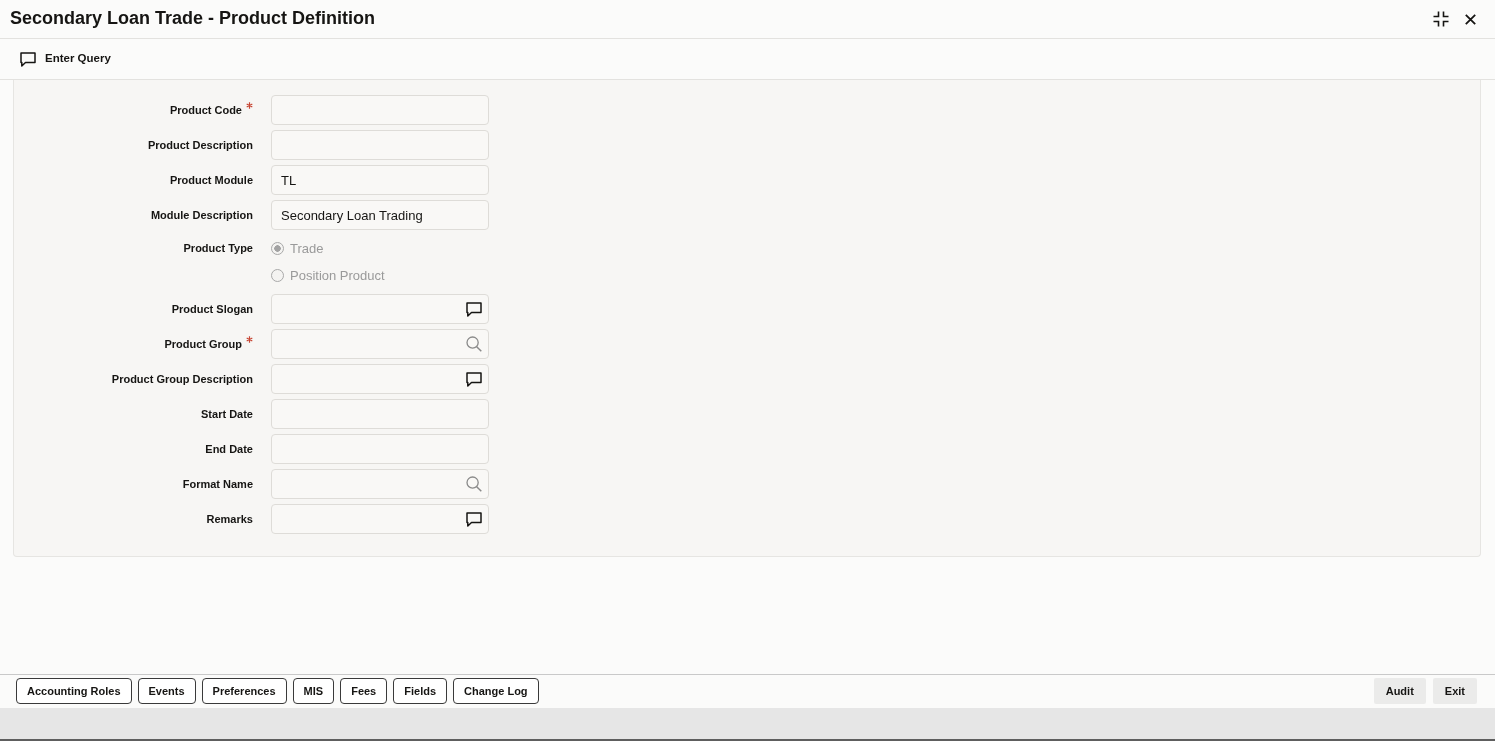 The image size is (1495, 741). What do you see at coordinates (380, 180) in the screenshot?
I see `text-field: TL` at bounding box center [380, 180].